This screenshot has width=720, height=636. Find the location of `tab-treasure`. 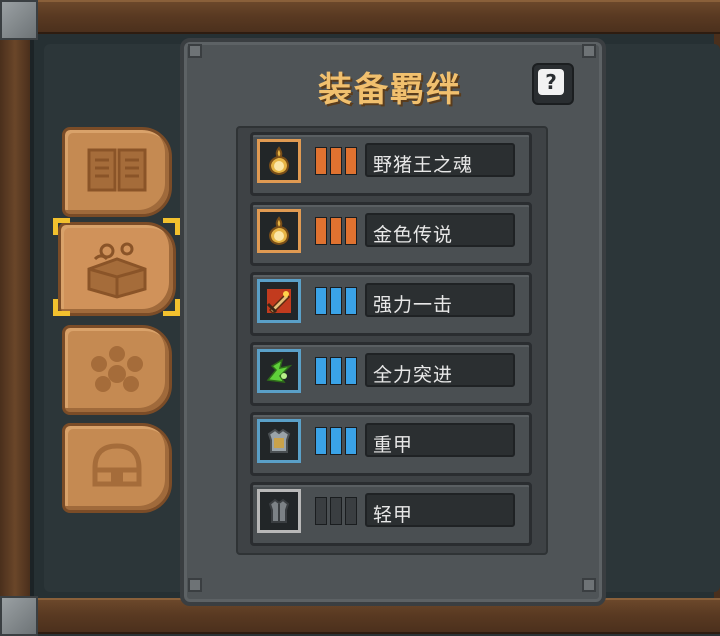

tab-treasure is located at coordinates (117, 269).